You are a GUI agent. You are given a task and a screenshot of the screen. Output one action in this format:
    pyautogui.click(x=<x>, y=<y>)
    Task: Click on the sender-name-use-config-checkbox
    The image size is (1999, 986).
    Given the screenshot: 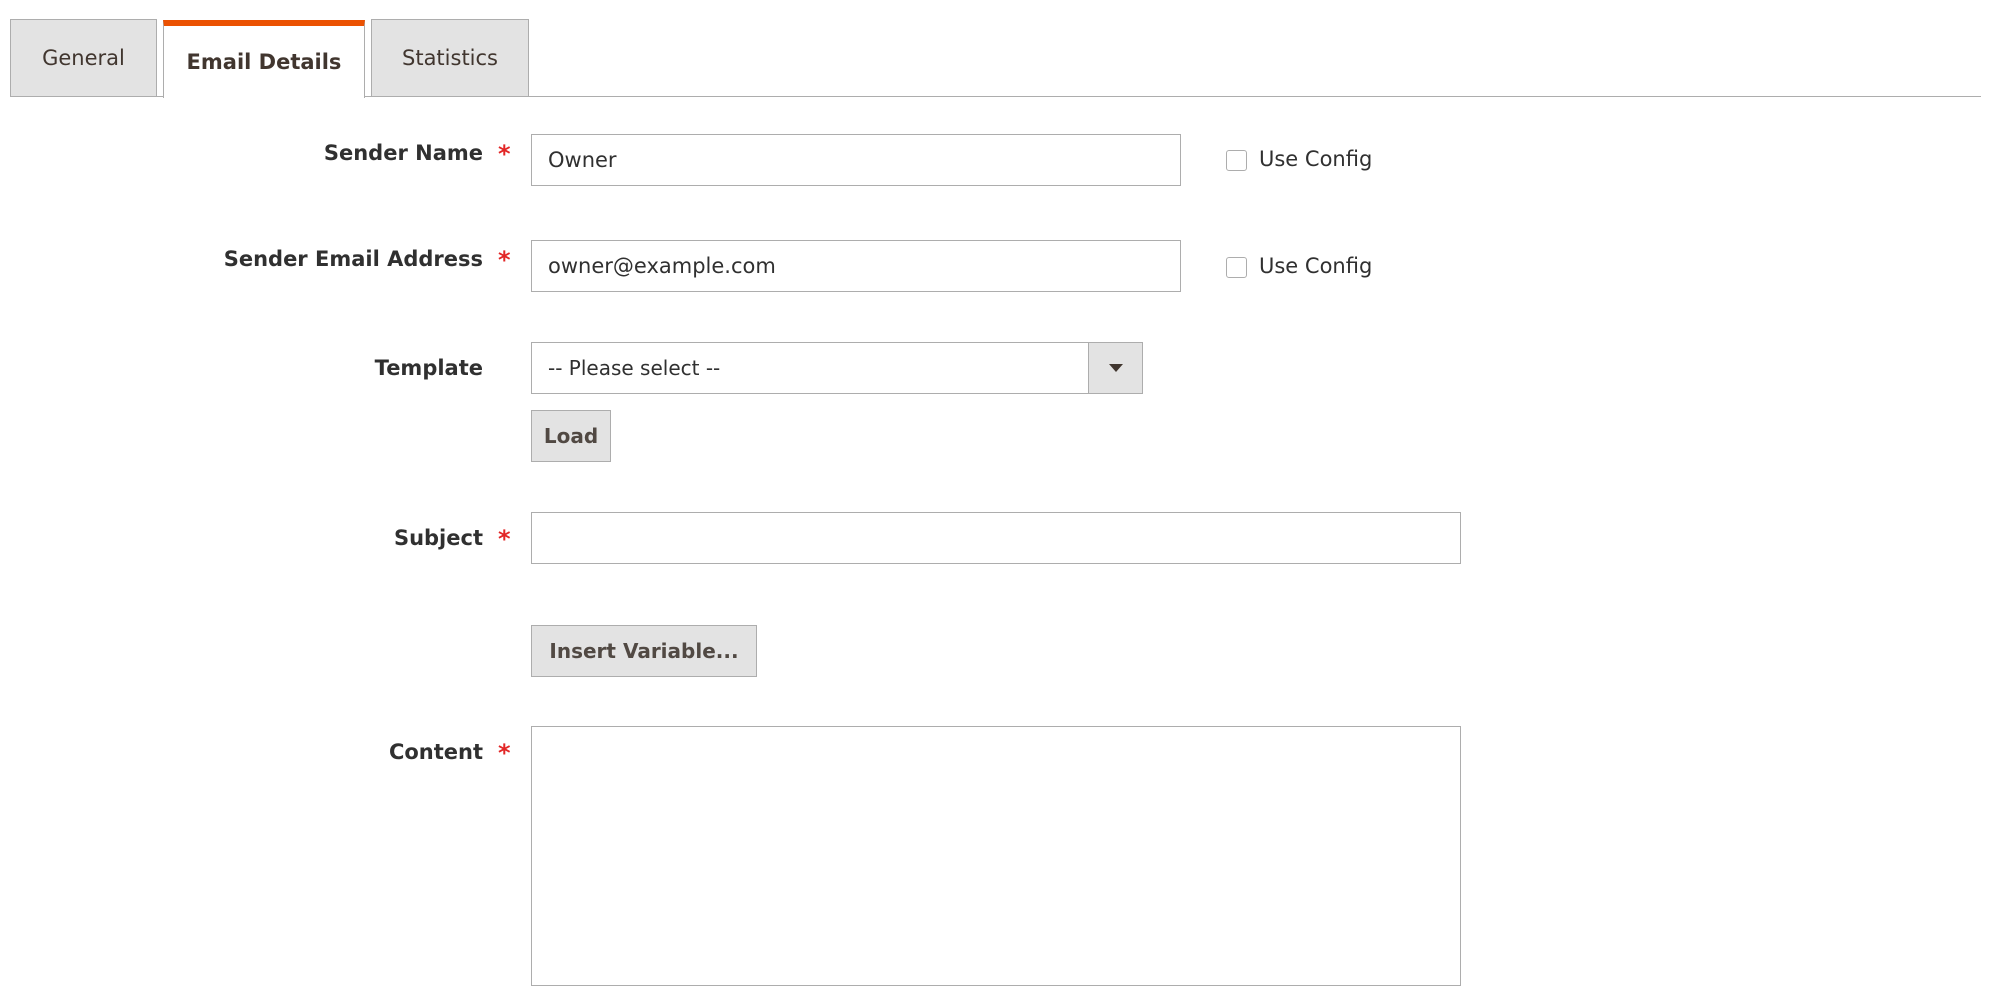 What is the action you would take?
    pyautogui.click(x=1236, y=160)
    